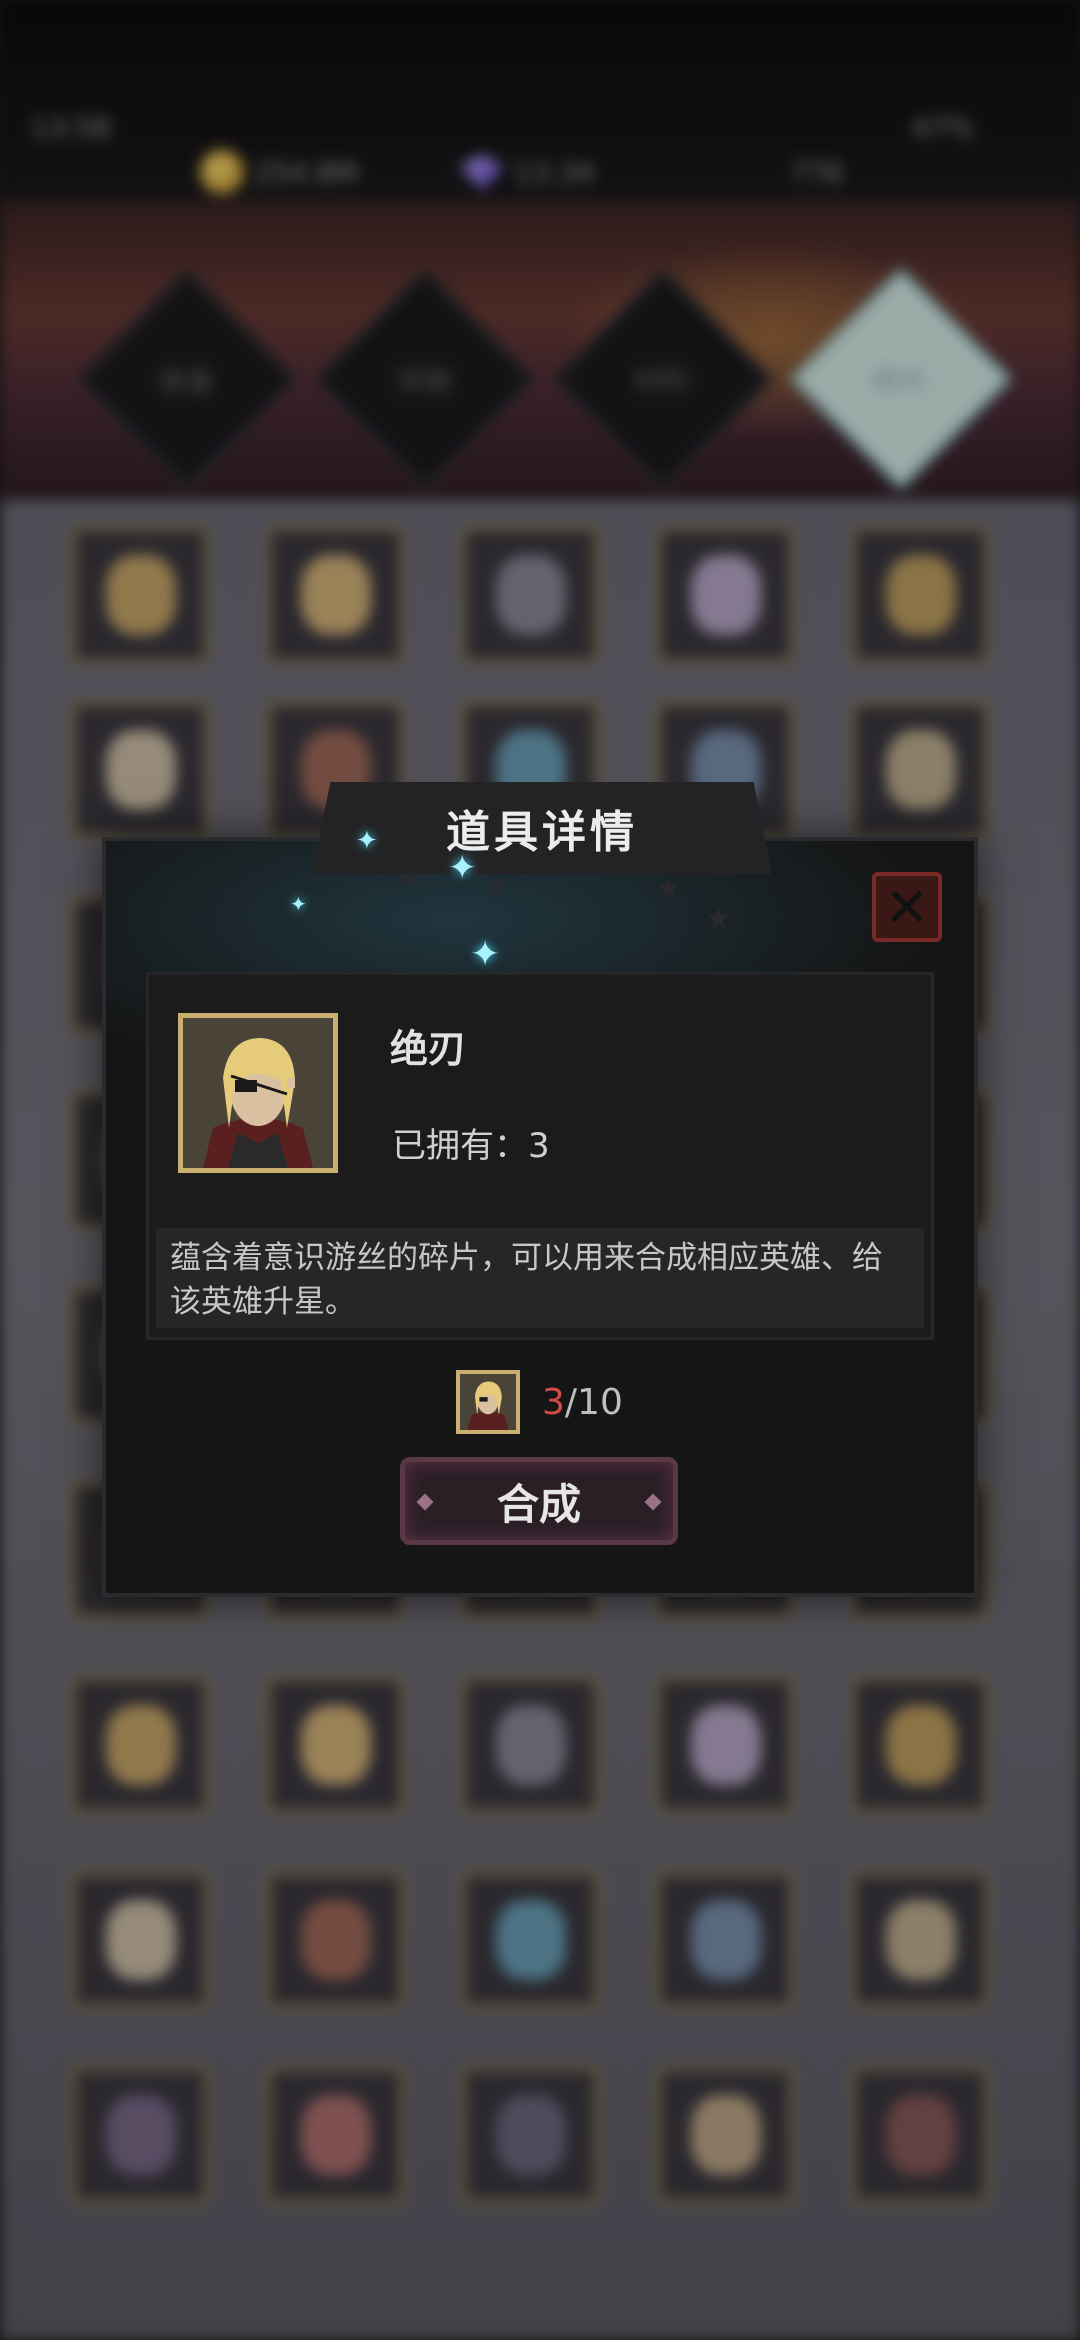  What do you see at coordinates (428, 1049) in the screenshot?
I see `item-name: 绝刃` at bounding box center [428, 1049].